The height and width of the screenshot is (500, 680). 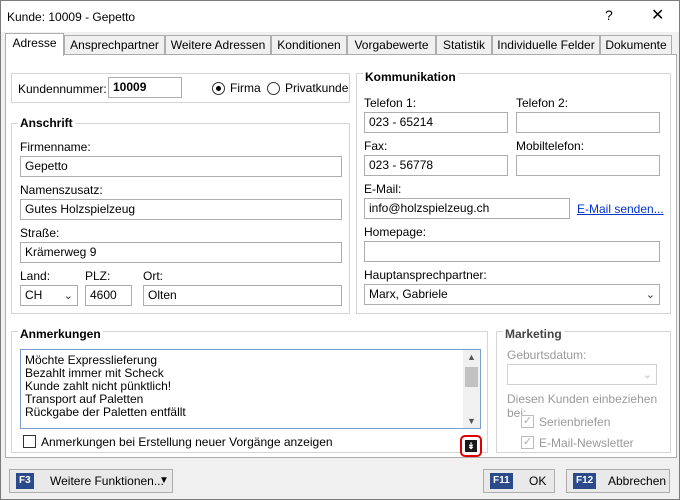 I want to click on email-label: E-Mail:, so click(x=383, y=189).